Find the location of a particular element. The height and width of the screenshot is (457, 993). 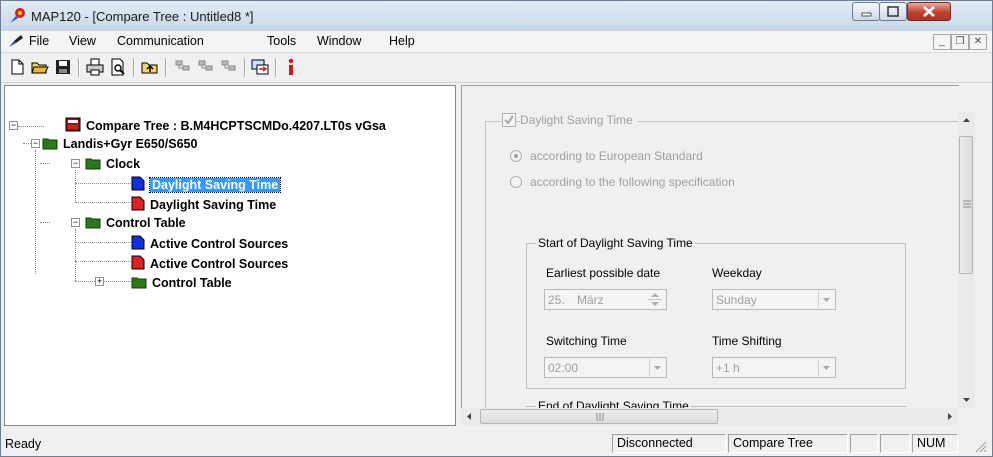

weekday-select: Sunday is located at coordinates (774, 299).